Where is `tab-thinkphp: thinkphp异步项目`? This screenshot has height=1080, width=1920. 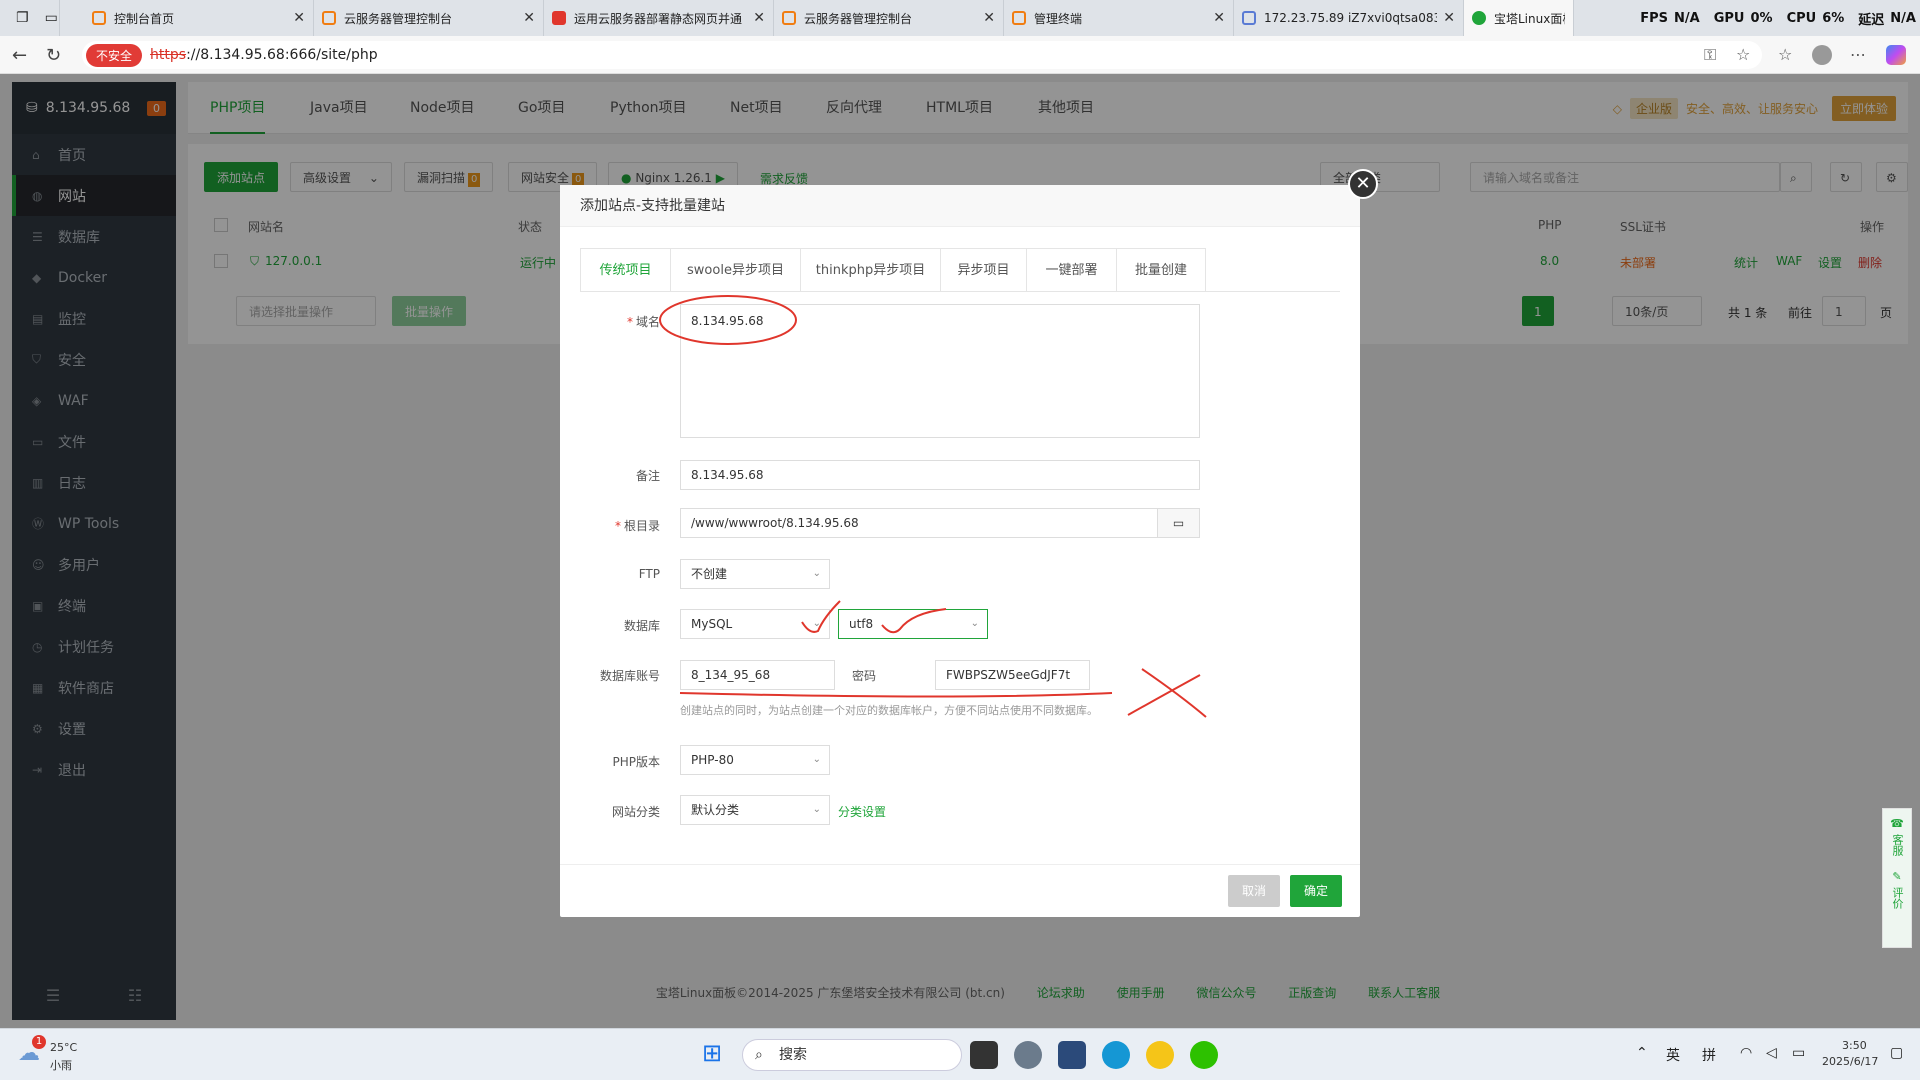 tab-thinkphp: thinkphp异步项目 is located at coordinates (870, 270).